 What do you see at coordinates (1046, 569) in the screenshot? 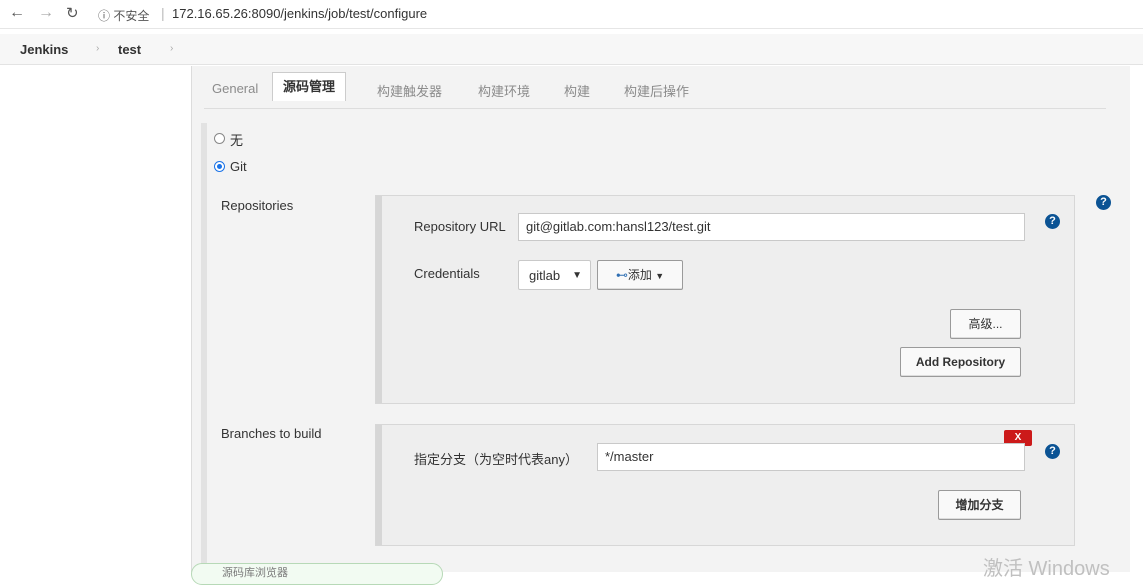
I see `windows-activation-watermark: 激活 Windows` at bounding box center [1046, 569].